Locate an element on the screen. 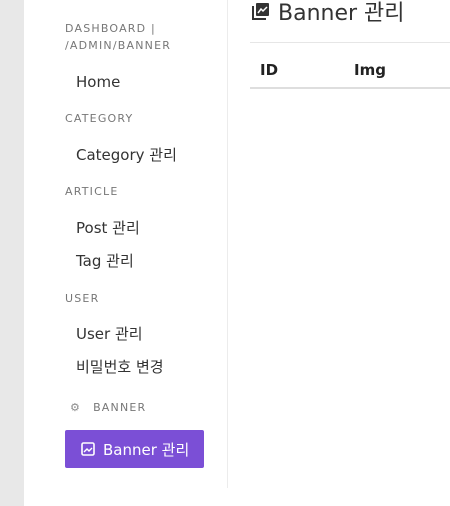 Image resolution: width=450 pixels, height=506 pixels. sidebar-item-banner-label: Banner 관리 is located at coordinates (146, 449).